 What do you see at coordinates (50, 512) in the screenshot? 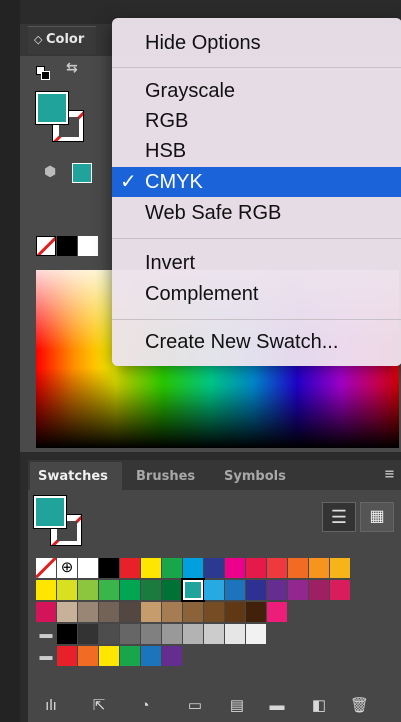
I see `swatches-fill-swatch` at bounding box center [50, 512].